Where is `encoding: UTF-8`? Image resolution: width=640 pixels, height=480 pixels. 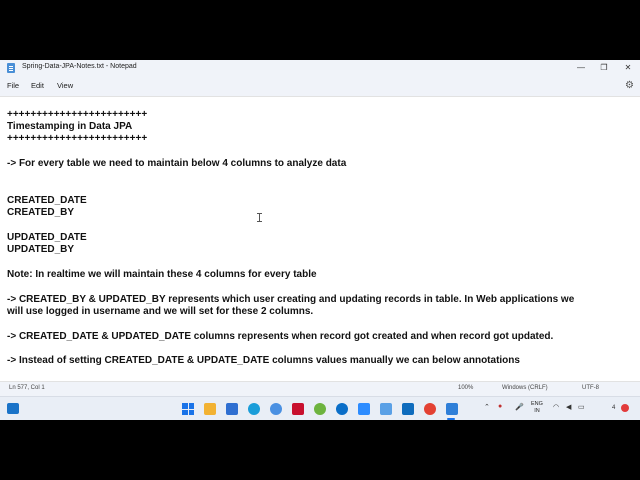 encoding: UTF-8 is located at coordinates (590, 388).